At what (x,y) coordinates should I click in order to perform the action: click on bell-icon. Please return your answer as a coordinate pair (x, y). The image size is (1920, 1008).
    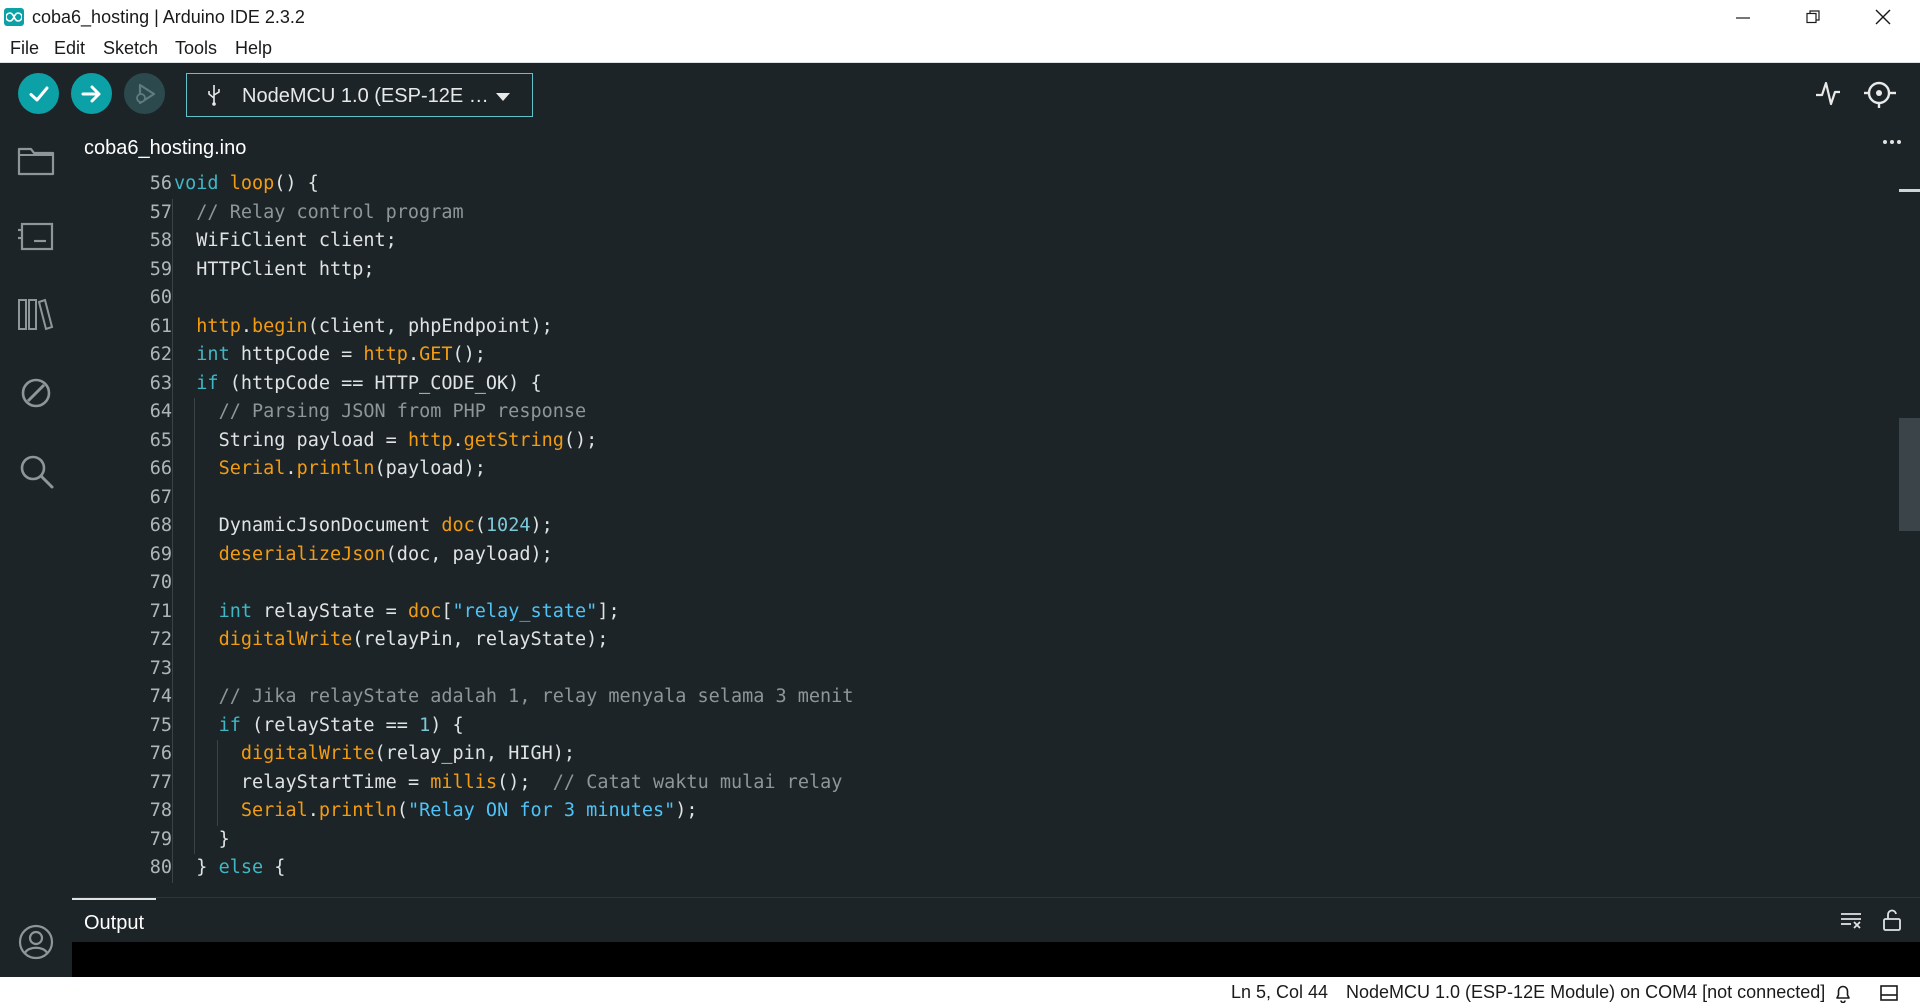
    Looking at the image, I should click on (1843, 993).